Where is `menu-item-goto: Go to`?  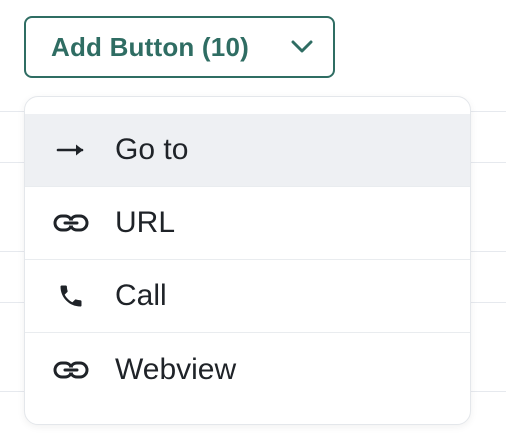 menu-item-goto: Go to is located at coordinates (247, 150).